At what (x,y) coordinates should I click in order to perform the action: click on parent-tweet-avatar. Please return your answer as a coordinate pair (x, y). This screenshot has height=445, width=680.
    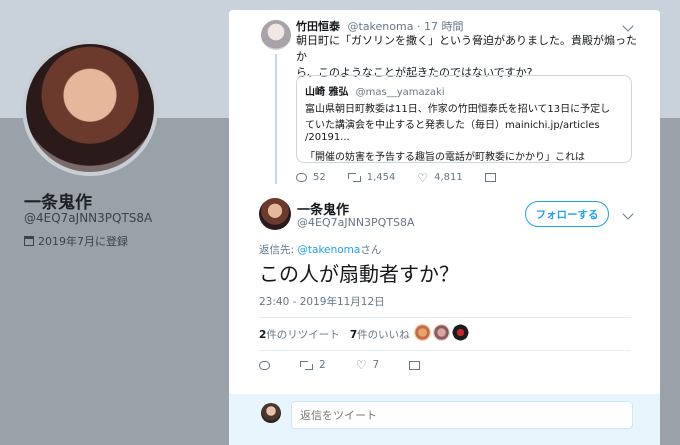
    Looking at the image, I should click on (276, 35).